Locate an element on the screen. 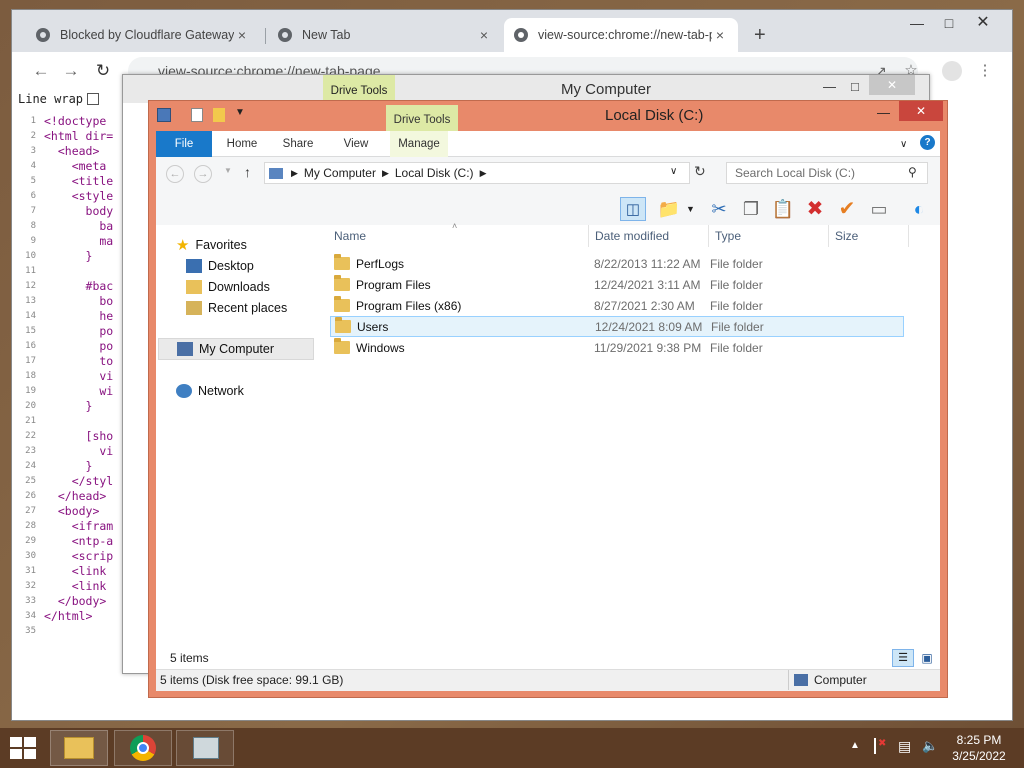 The width and height of the screenshot is (1024, 768). properties-icon is located at coordinates (197, 115).